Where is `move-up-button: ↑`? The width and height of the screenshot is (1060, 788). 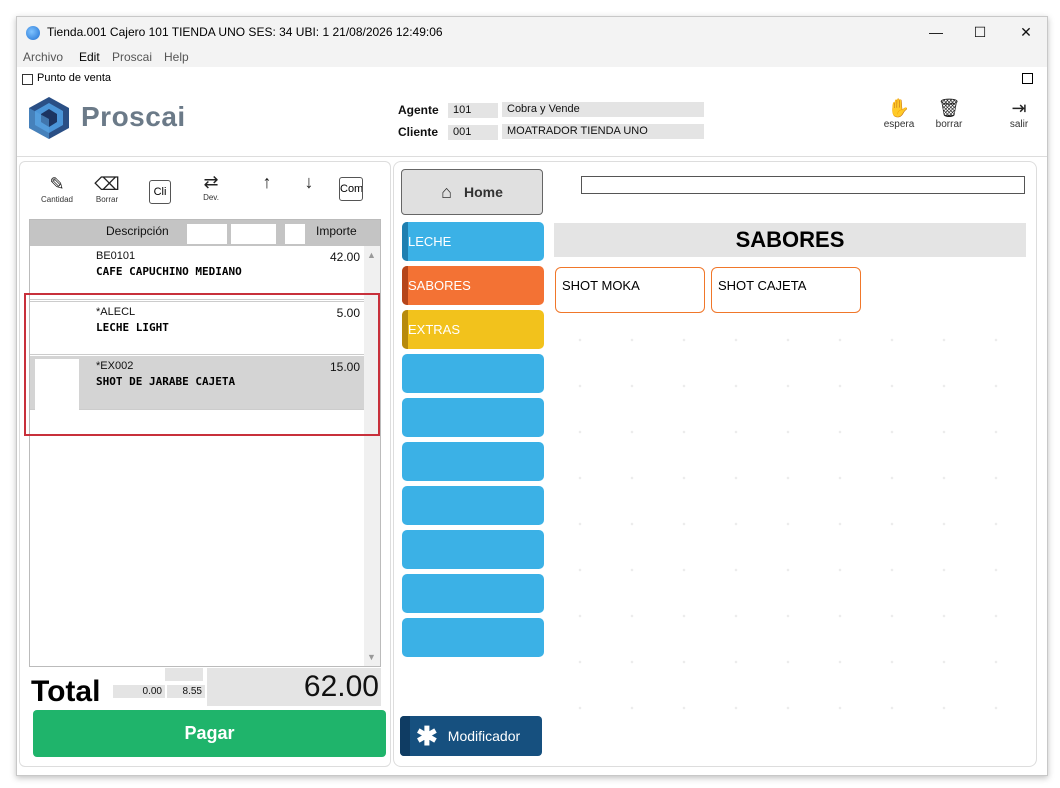
move-up-button: ↑ is located at coordinates (267, 182).